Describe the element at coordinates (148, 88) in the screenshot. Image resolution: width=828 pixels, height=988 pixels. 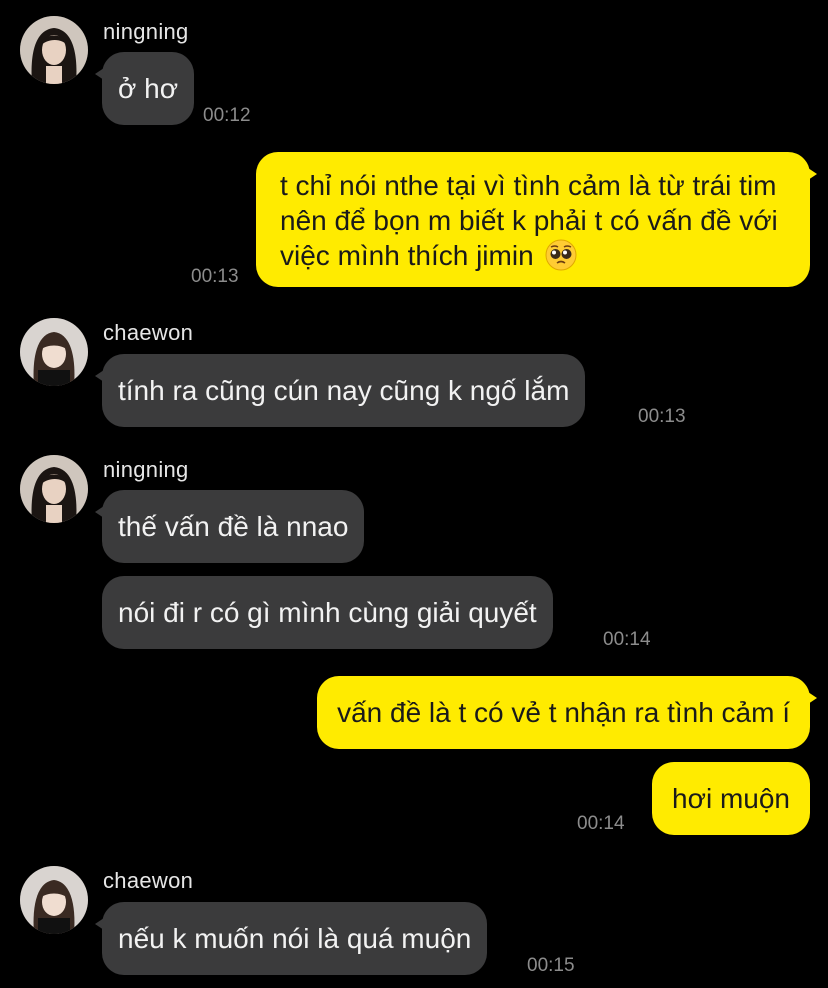
I see `message-text: ở hơ` at that location.